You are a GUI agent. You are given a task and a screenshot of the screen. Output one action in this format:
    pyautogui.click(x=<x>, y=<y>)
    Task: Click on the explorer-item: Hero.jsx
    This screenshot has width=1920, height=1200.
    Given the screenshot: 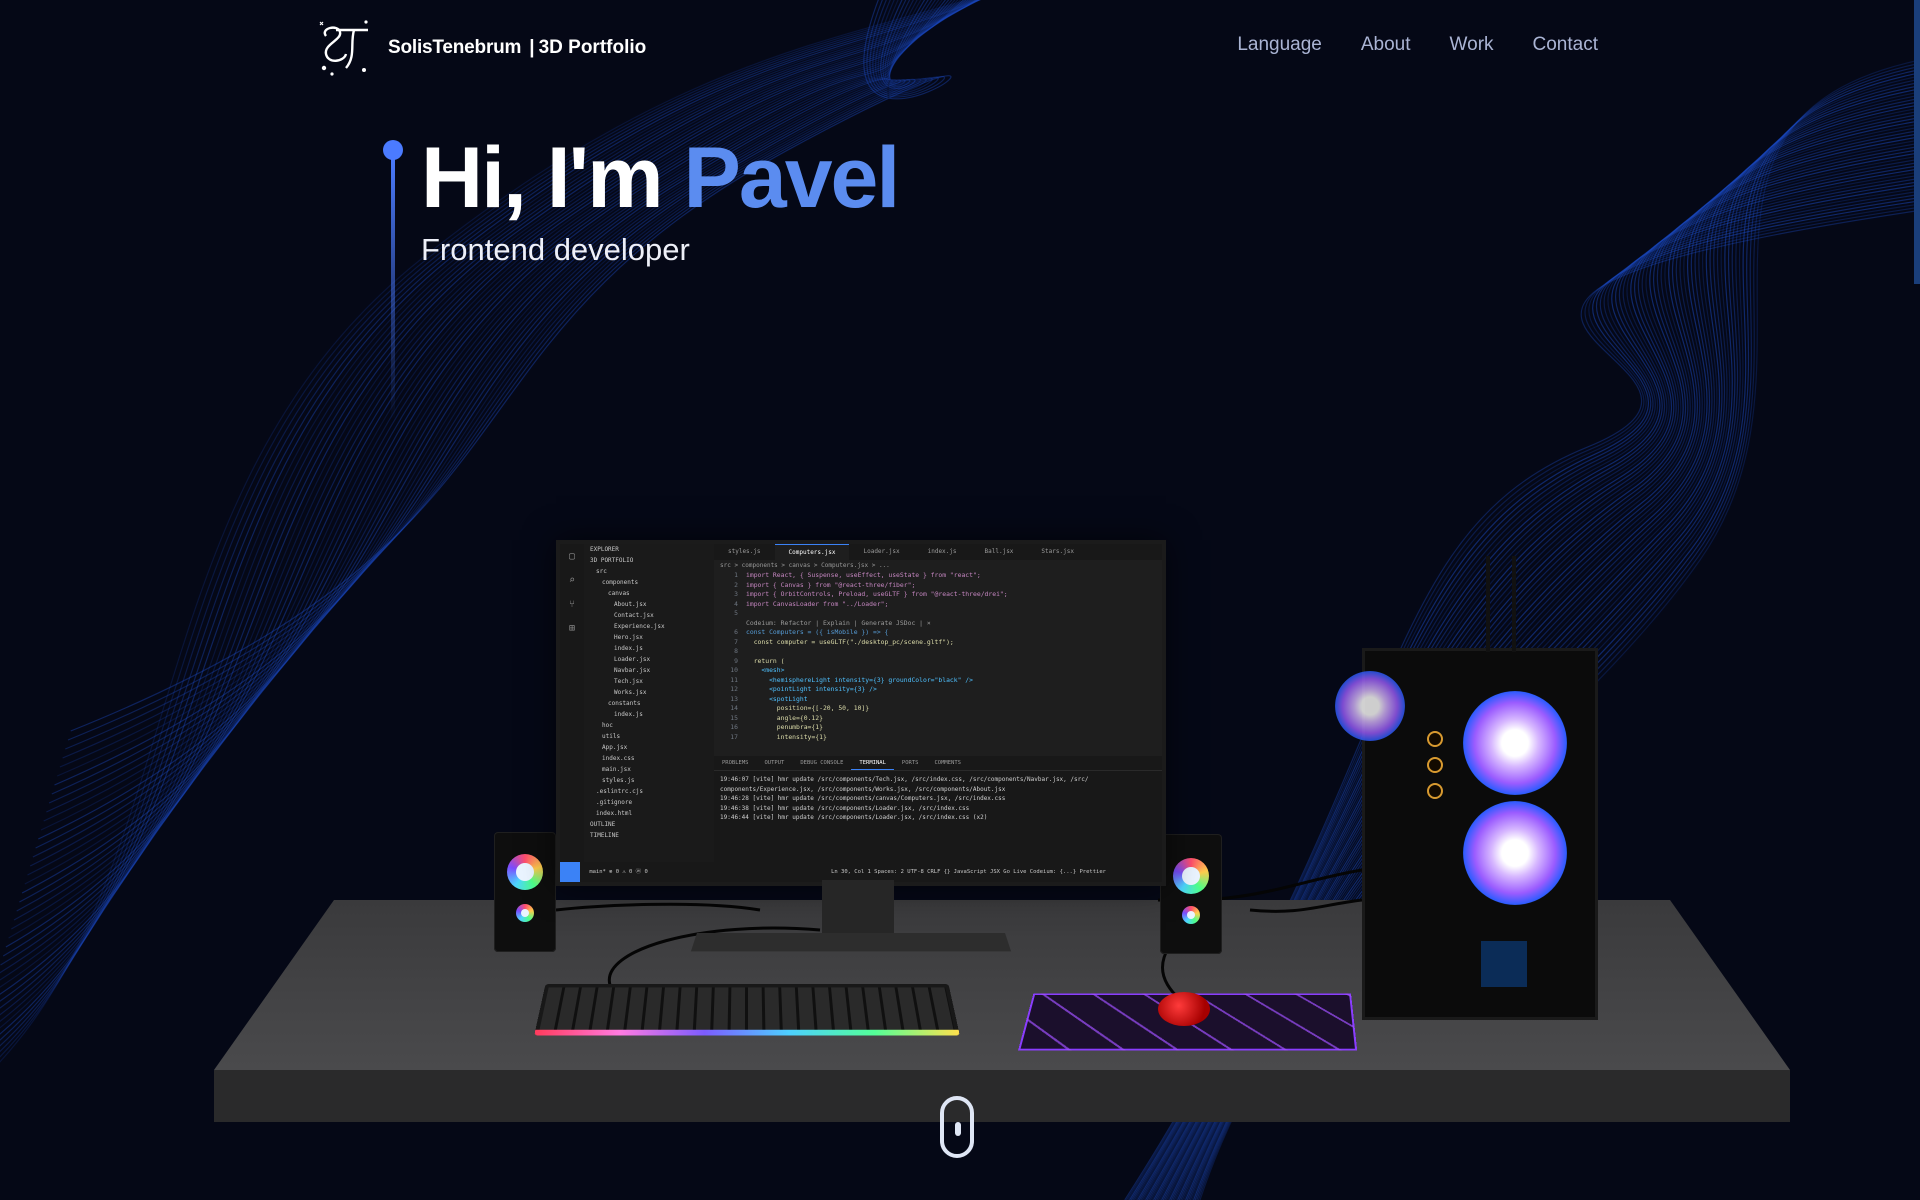 What is the action you would take?
    pyautogui.click(x=628, y=637)
    